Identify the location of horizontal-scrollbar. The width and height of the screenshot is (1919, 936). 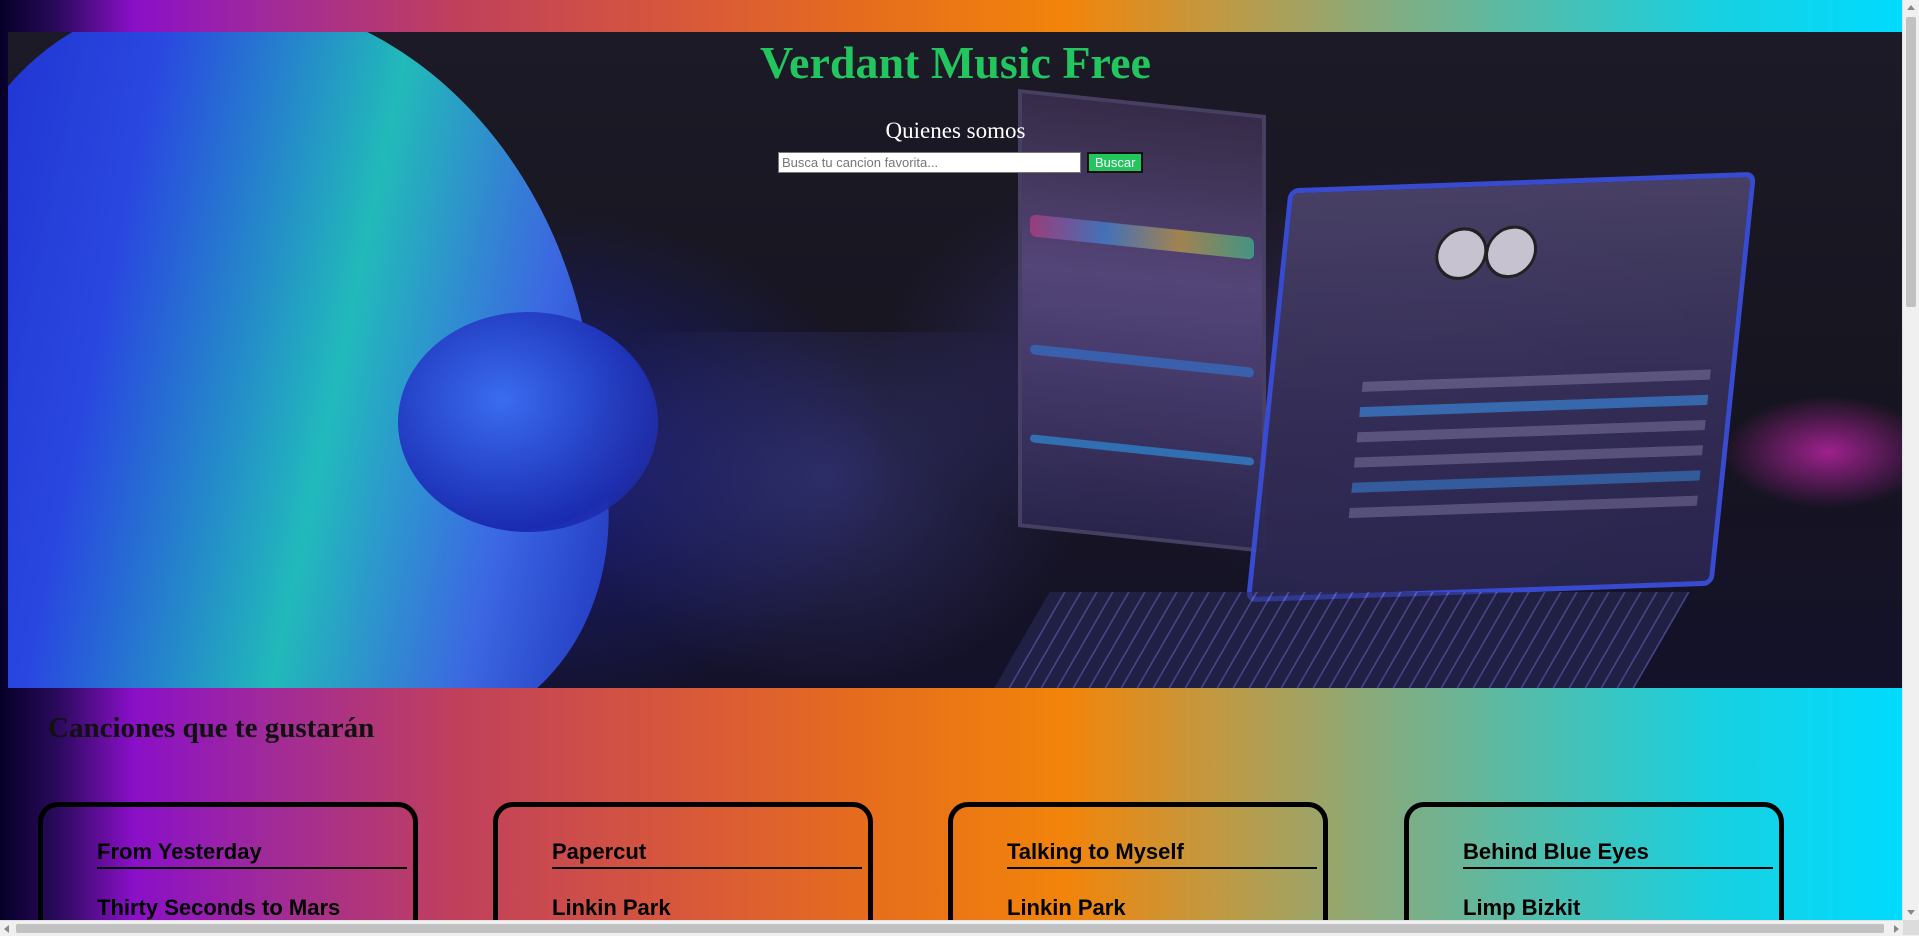
(959, 928).